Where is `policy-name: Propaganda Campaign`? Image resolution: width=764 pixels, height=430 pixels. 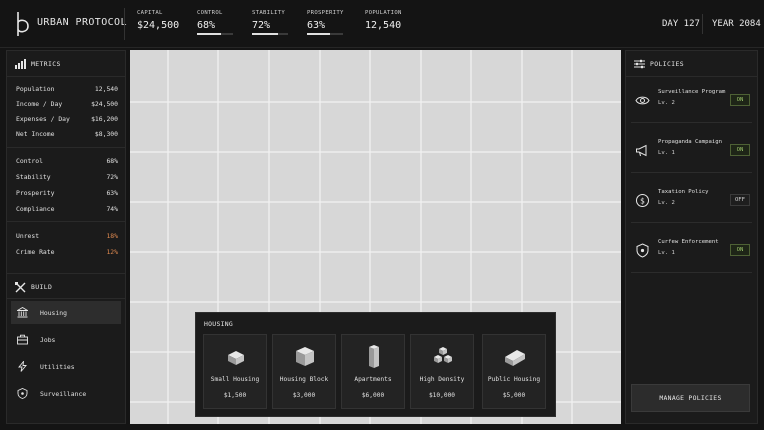
policy-name: Propaganda Campaign is located at coordinates (690, 142).